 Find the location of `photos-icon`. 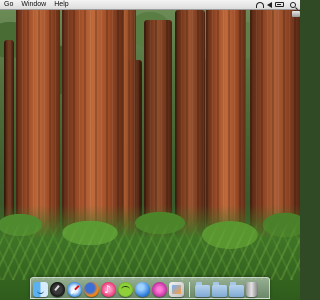

photos-icon is located at coordinates (176, 289).